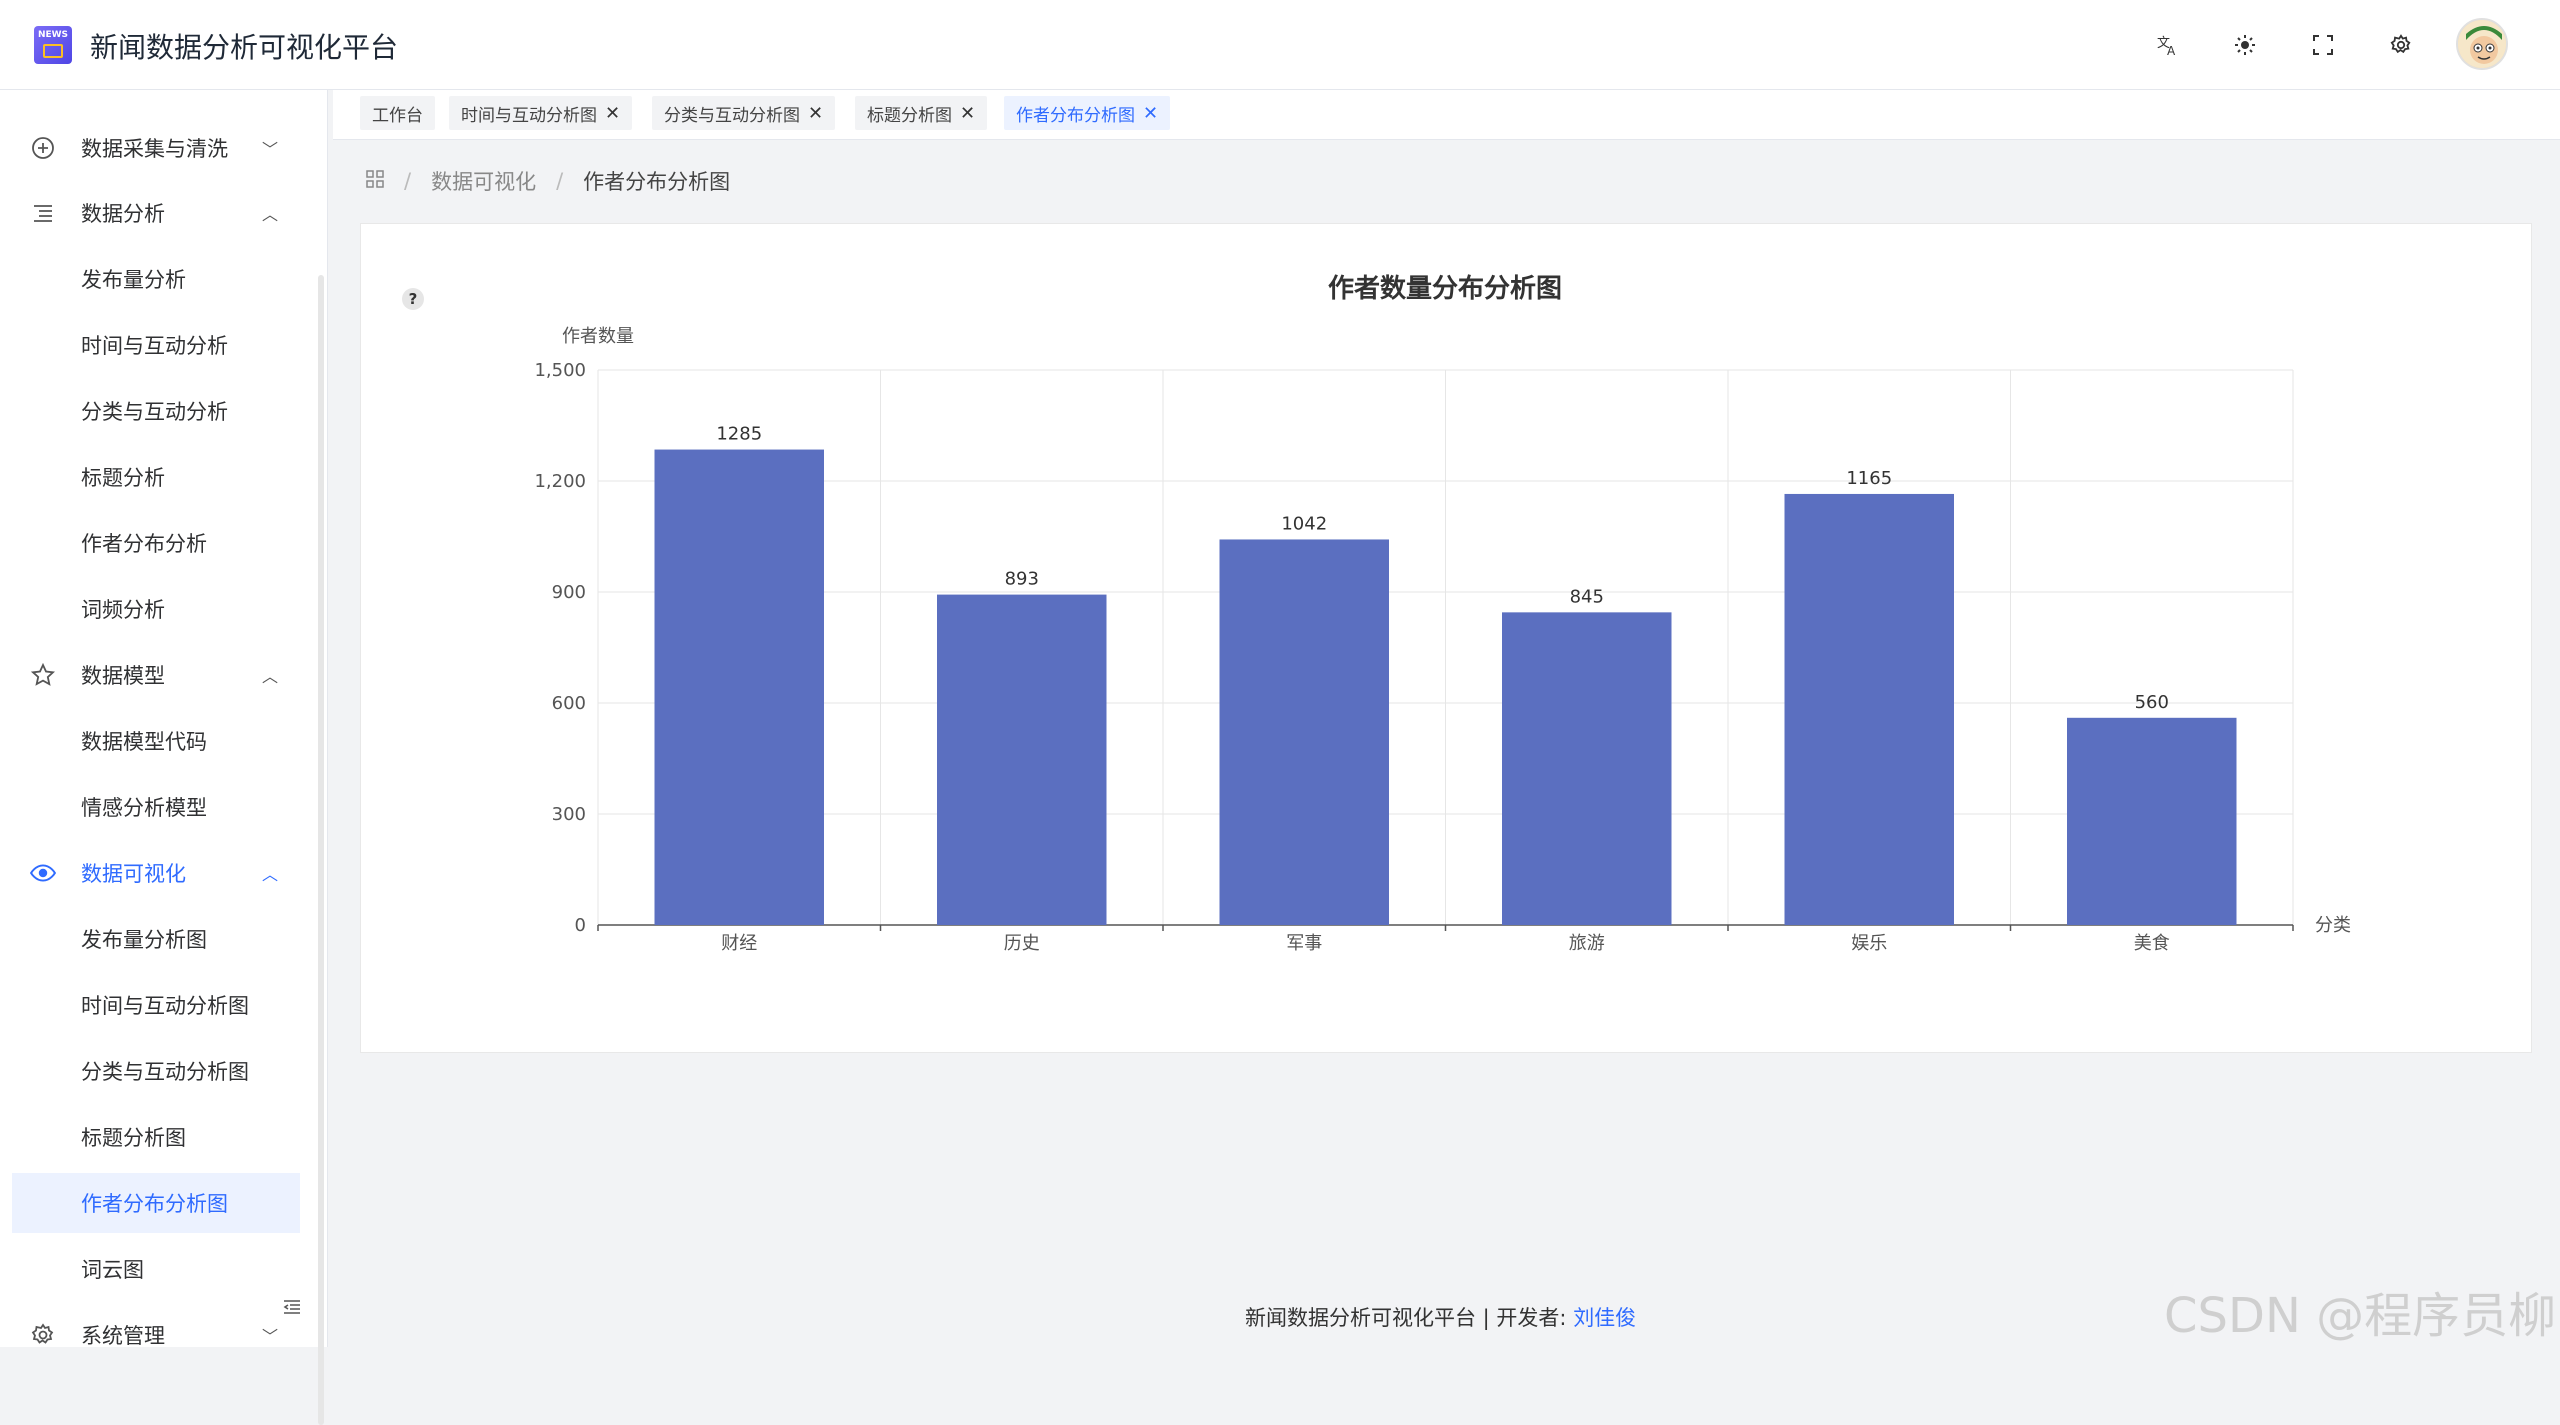 This screenshot has height=1425, width=2560. What do you see at coordinates (112, 1270) in the screenshot?
I see `sidebar-item-label: 词云图` at bounding box center [112, 1270].